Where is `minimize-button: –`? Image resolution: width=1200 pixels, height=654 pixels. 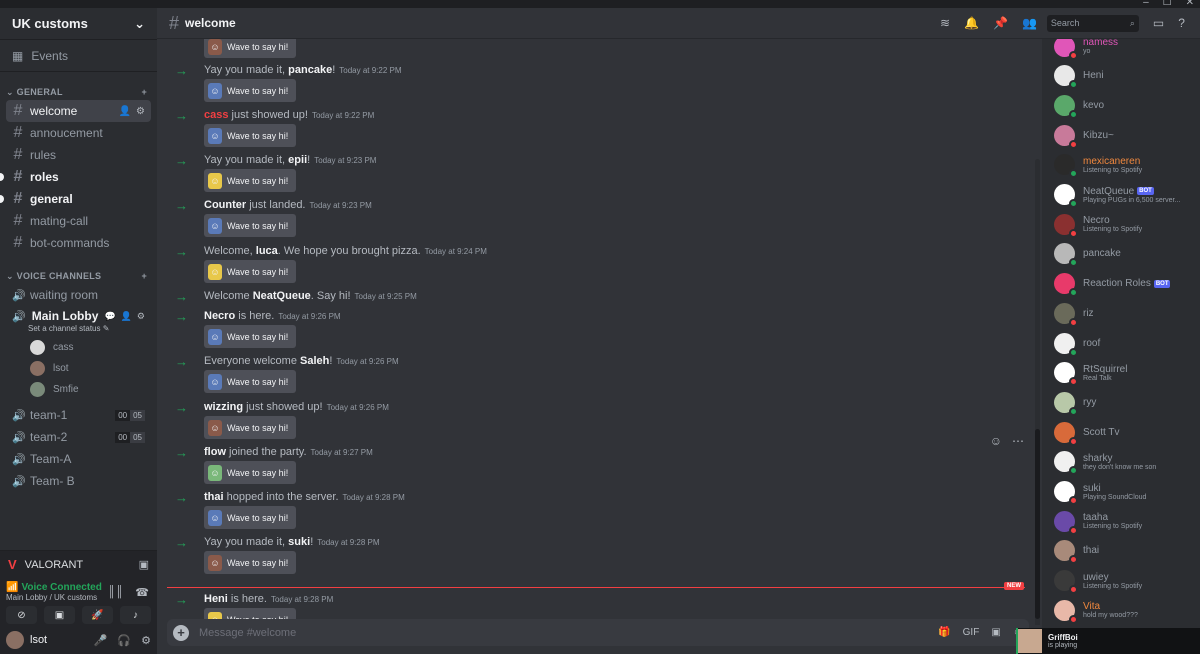
minimize-button: – is located at coordinates (1146, 4).